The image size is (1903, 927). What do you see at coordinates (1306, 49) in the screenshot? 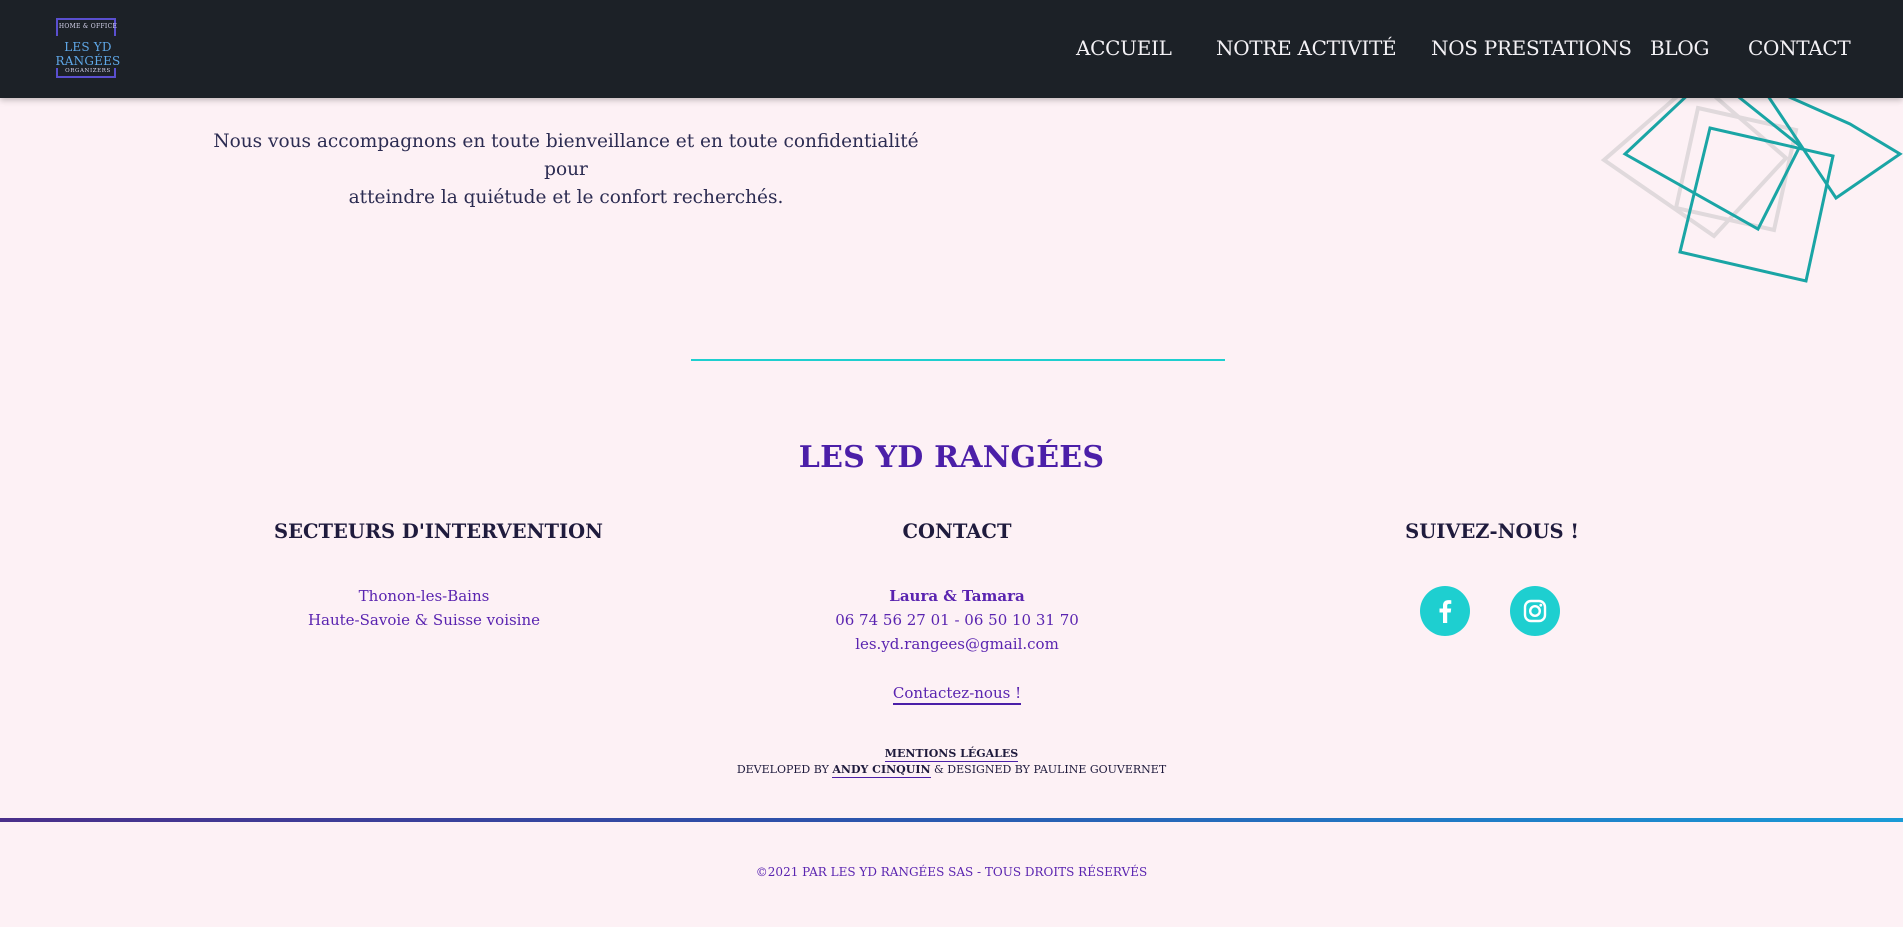
I see `nav-item-notre-activite: NOTRE ACTIVITÉ` at bounding box center [1306, 49].